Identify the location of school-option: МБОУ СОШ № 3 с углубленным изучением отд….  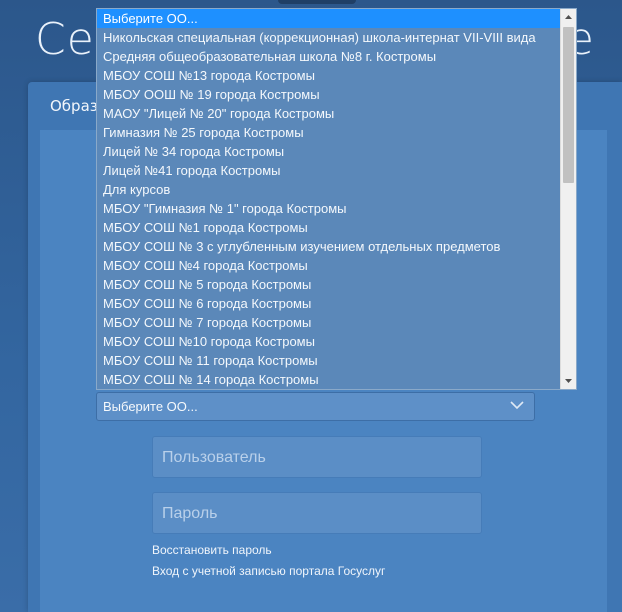
(329, 246).